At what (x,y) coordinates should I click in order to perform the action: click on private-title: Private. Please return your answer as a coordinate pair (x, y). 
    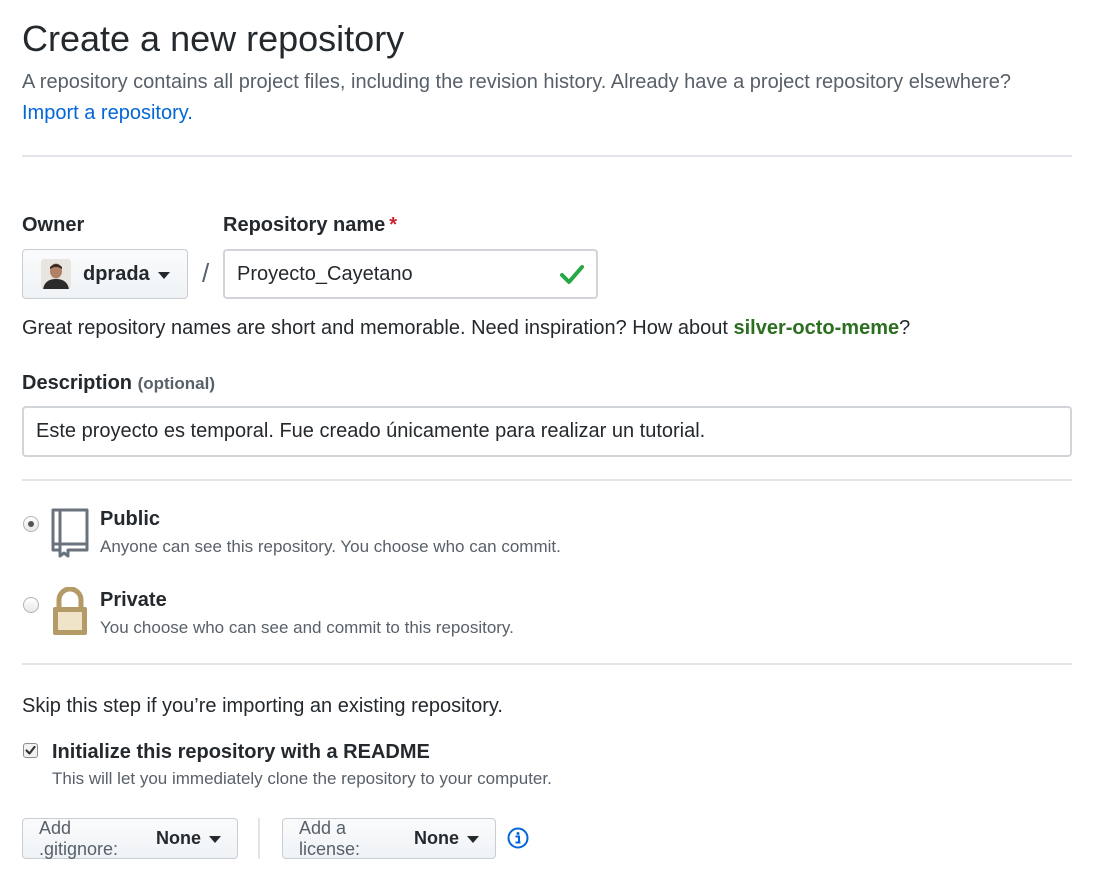
    Looking at the image, I should click on (133, 600).